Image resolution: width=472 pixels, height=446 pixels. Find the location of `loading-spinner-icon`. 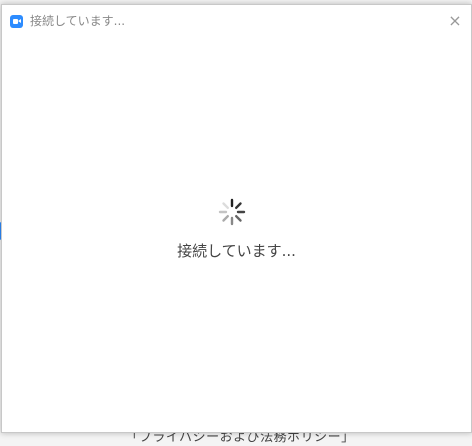

loading-spinner-icon is located at coordinates (232, 212).